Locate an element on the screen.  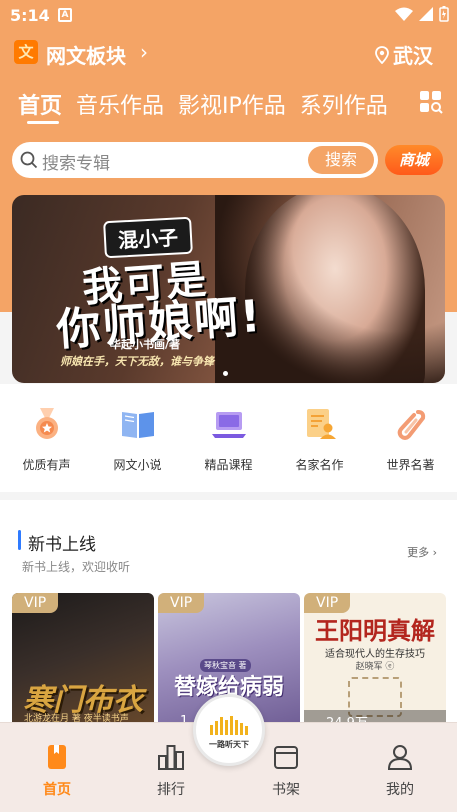
active-tab-indicator is located at coordinates (43, 122).